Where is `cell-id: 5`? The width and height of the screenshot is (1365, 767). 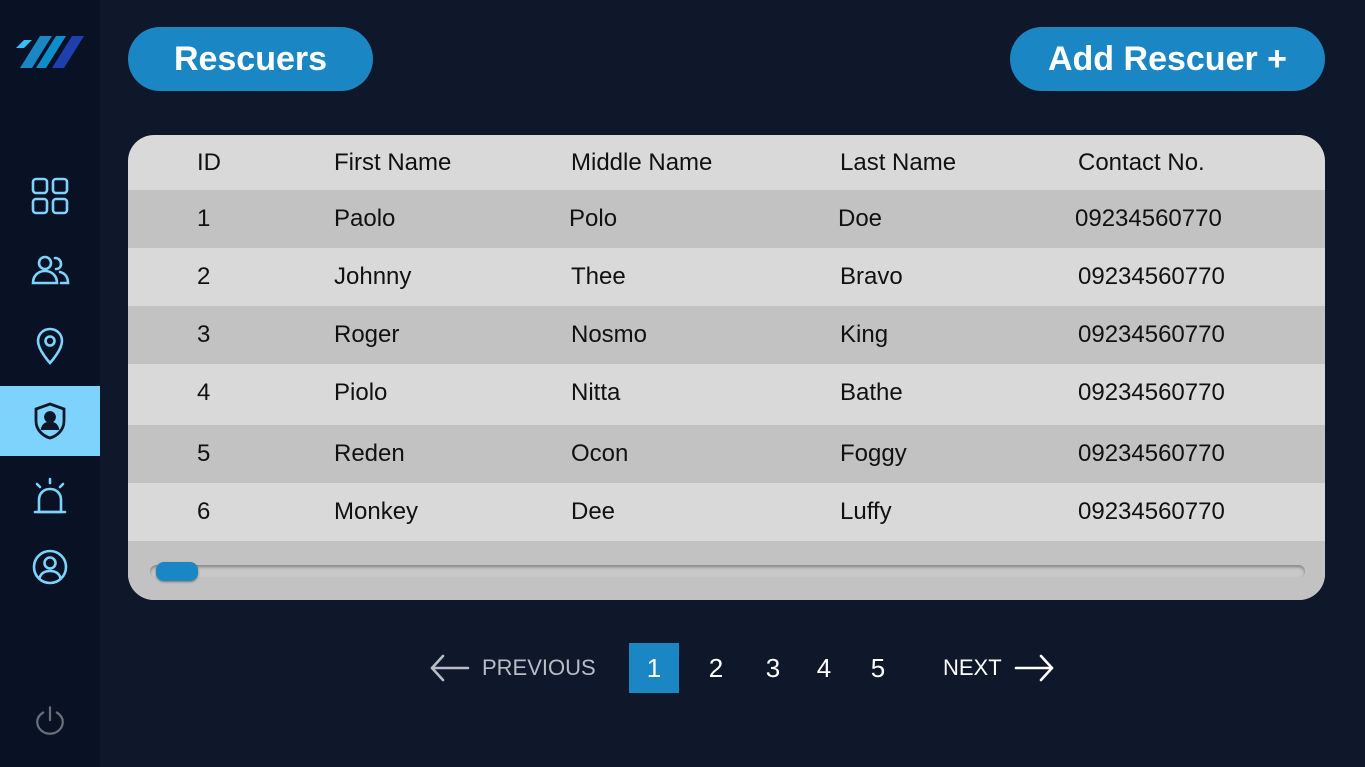 cell-id: 5 is located at coordinates (204, 453).